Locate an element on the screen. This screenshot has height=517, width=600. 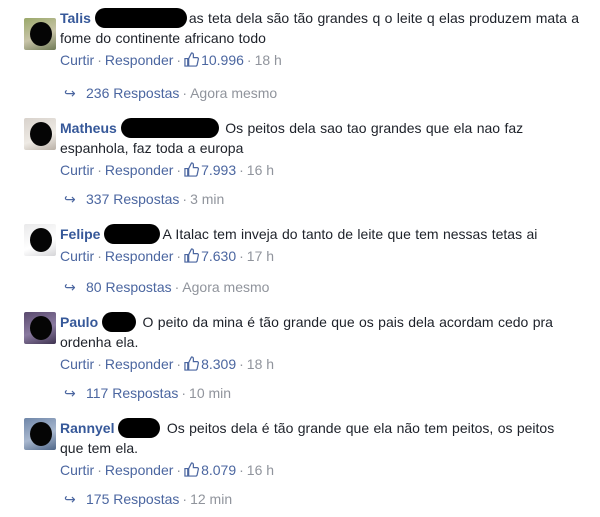
replies-row: ↪ 175 Respostas · 12 min is located at coordinates (148, 499).